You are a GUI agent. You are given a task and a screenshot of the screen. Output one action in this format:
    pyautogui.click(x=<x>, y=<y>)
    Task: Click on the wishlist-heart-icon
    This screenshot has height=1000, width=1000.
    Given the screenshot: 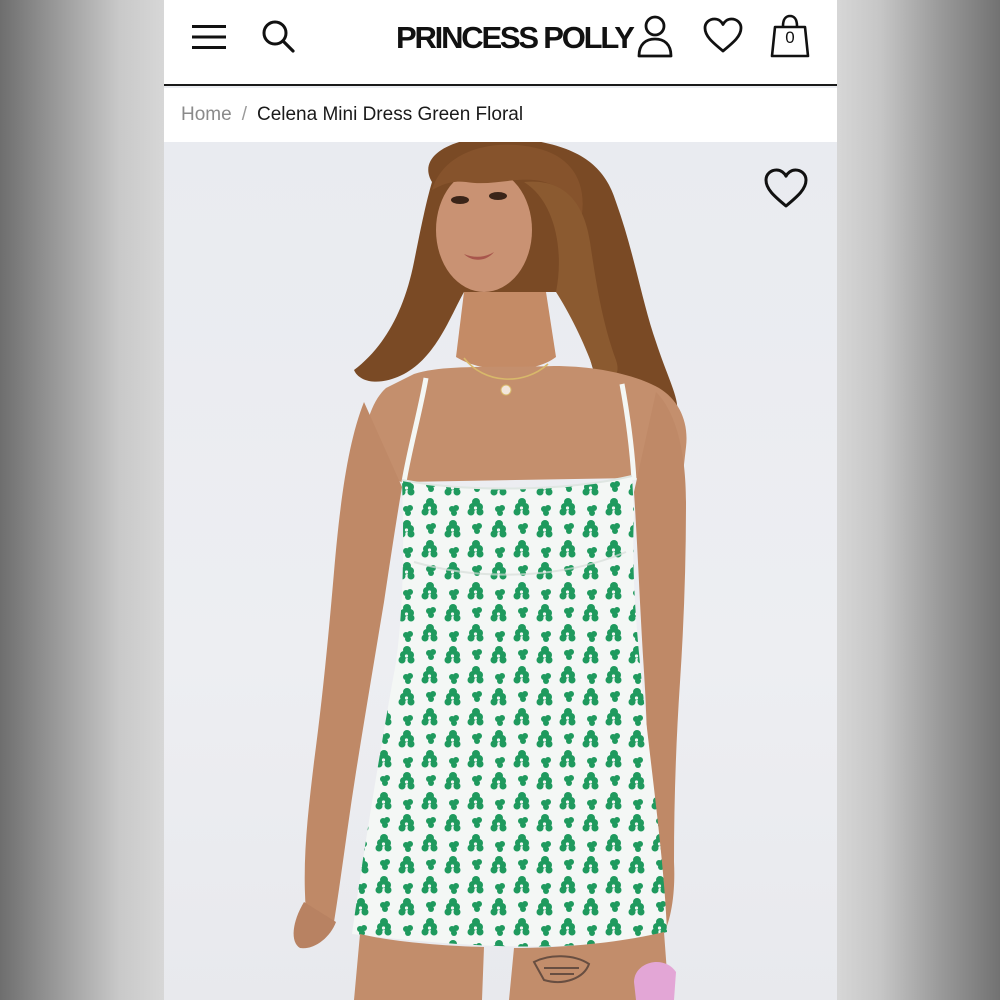 What is the action you would take?
    pyautogui.click(x=786, y=188)
    